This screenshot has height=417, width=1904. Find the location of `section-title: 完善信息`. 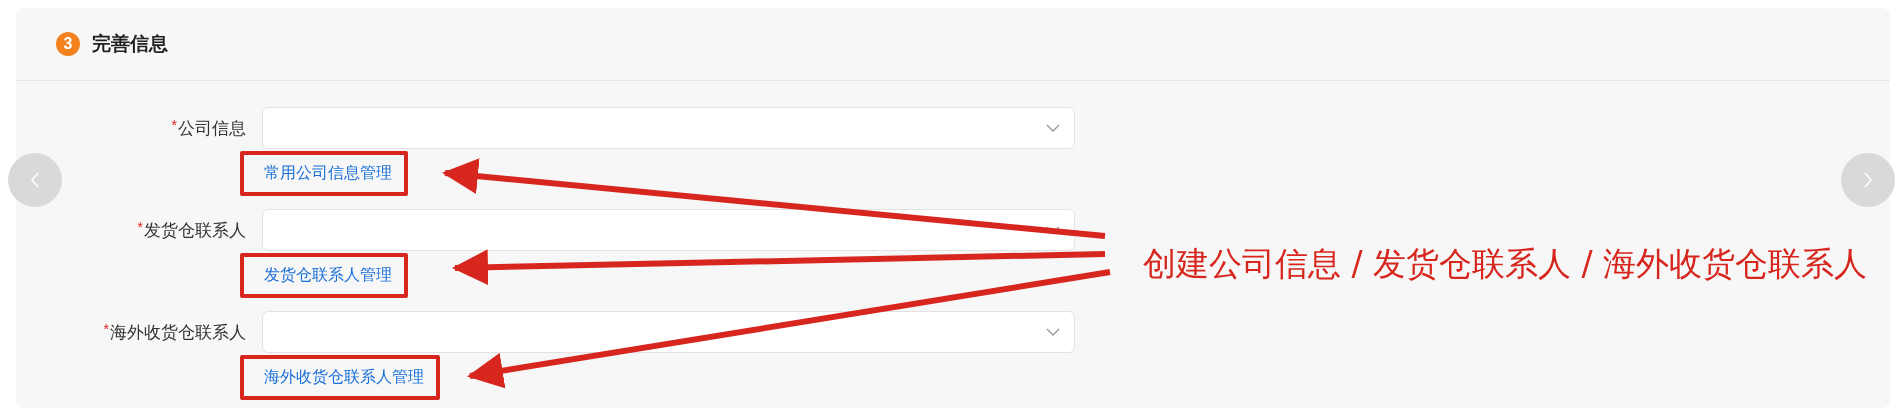

section-title: 完善信息 is located at coordinates (130, 44).